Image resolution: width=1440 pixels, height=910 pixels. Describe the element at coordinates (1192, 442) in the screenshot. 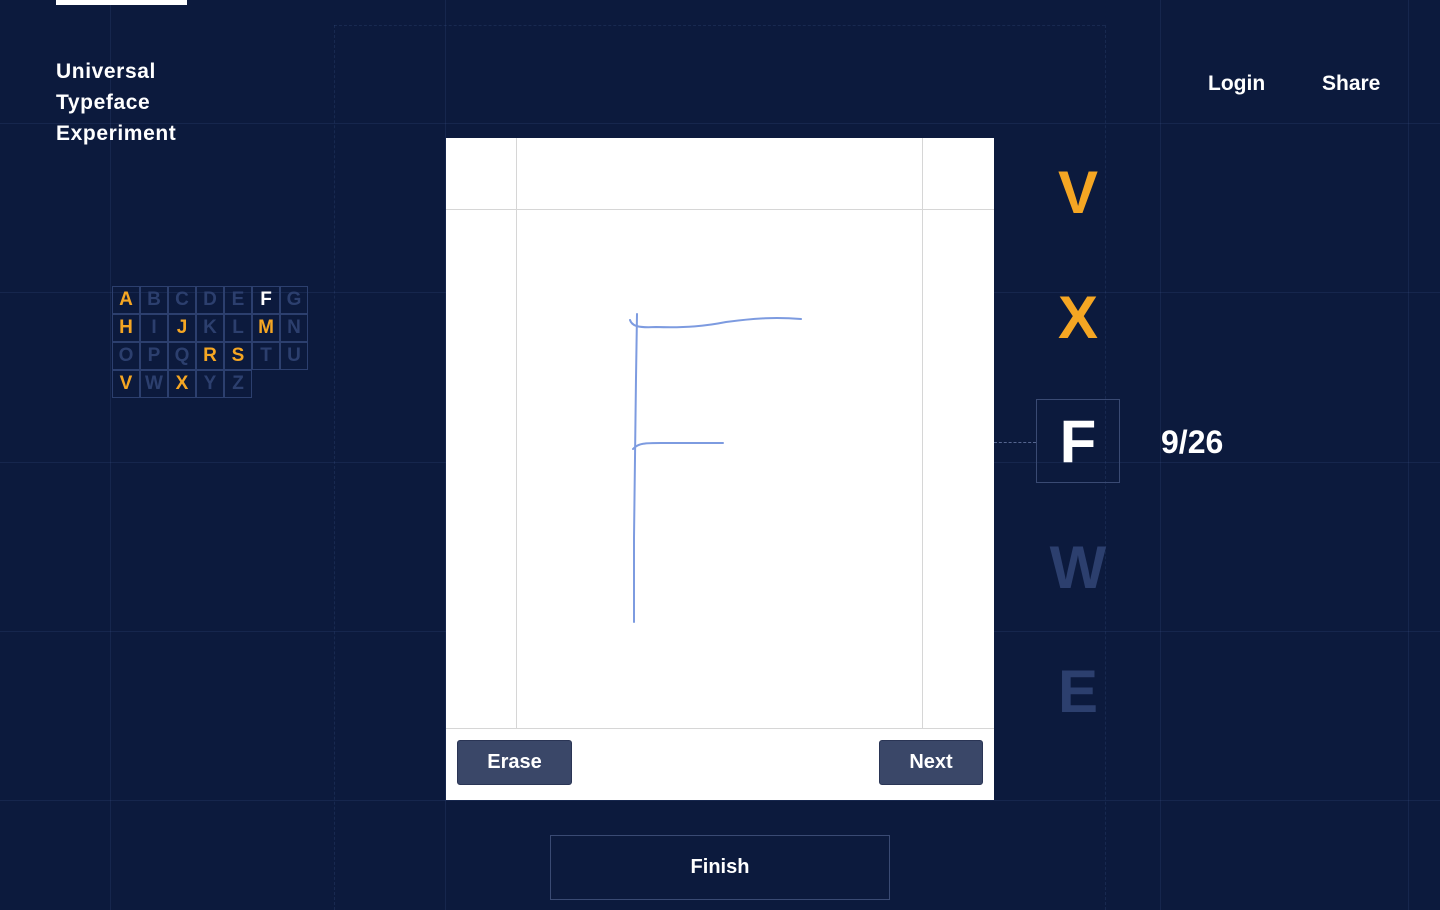

I see `progress-counter: 9/26` at that location.